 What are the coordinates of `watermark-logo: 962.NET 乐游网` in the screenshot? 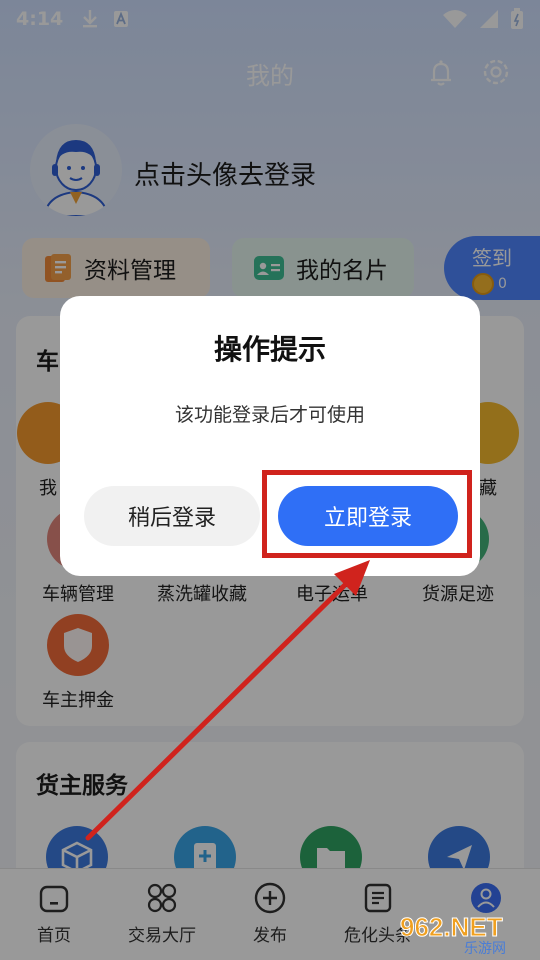 It's located at (453, 934).